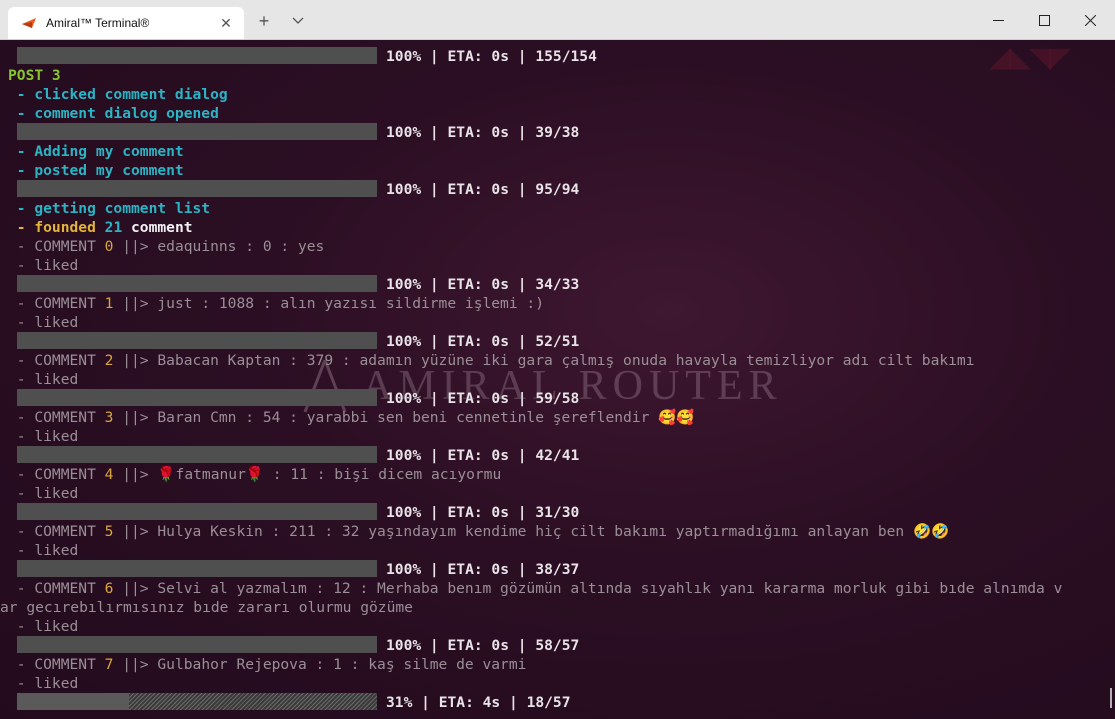 This screenshot has height=719, width=1115. What do you see at coordinates (558, 341) in the screenshot?
I see `progress-line: 100% | ETA: 0s | 52/51` at bounding box center [558, 341].